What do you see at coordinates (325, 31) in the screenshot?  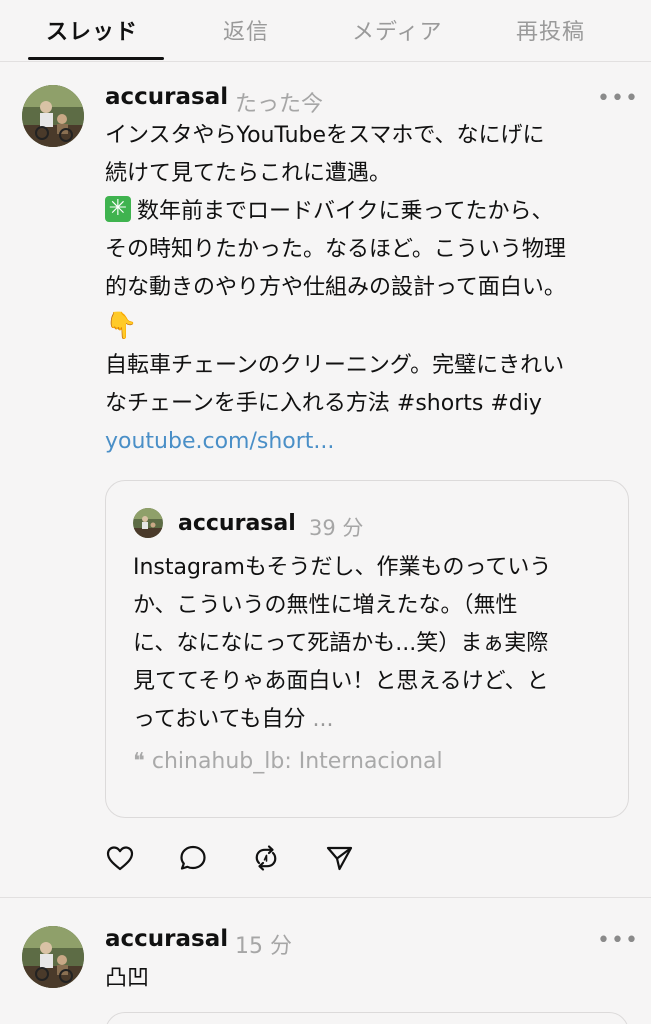 I see `profile-tabs: スレッド 返信 メディア 再投稿` at bounding box center [325, 31].